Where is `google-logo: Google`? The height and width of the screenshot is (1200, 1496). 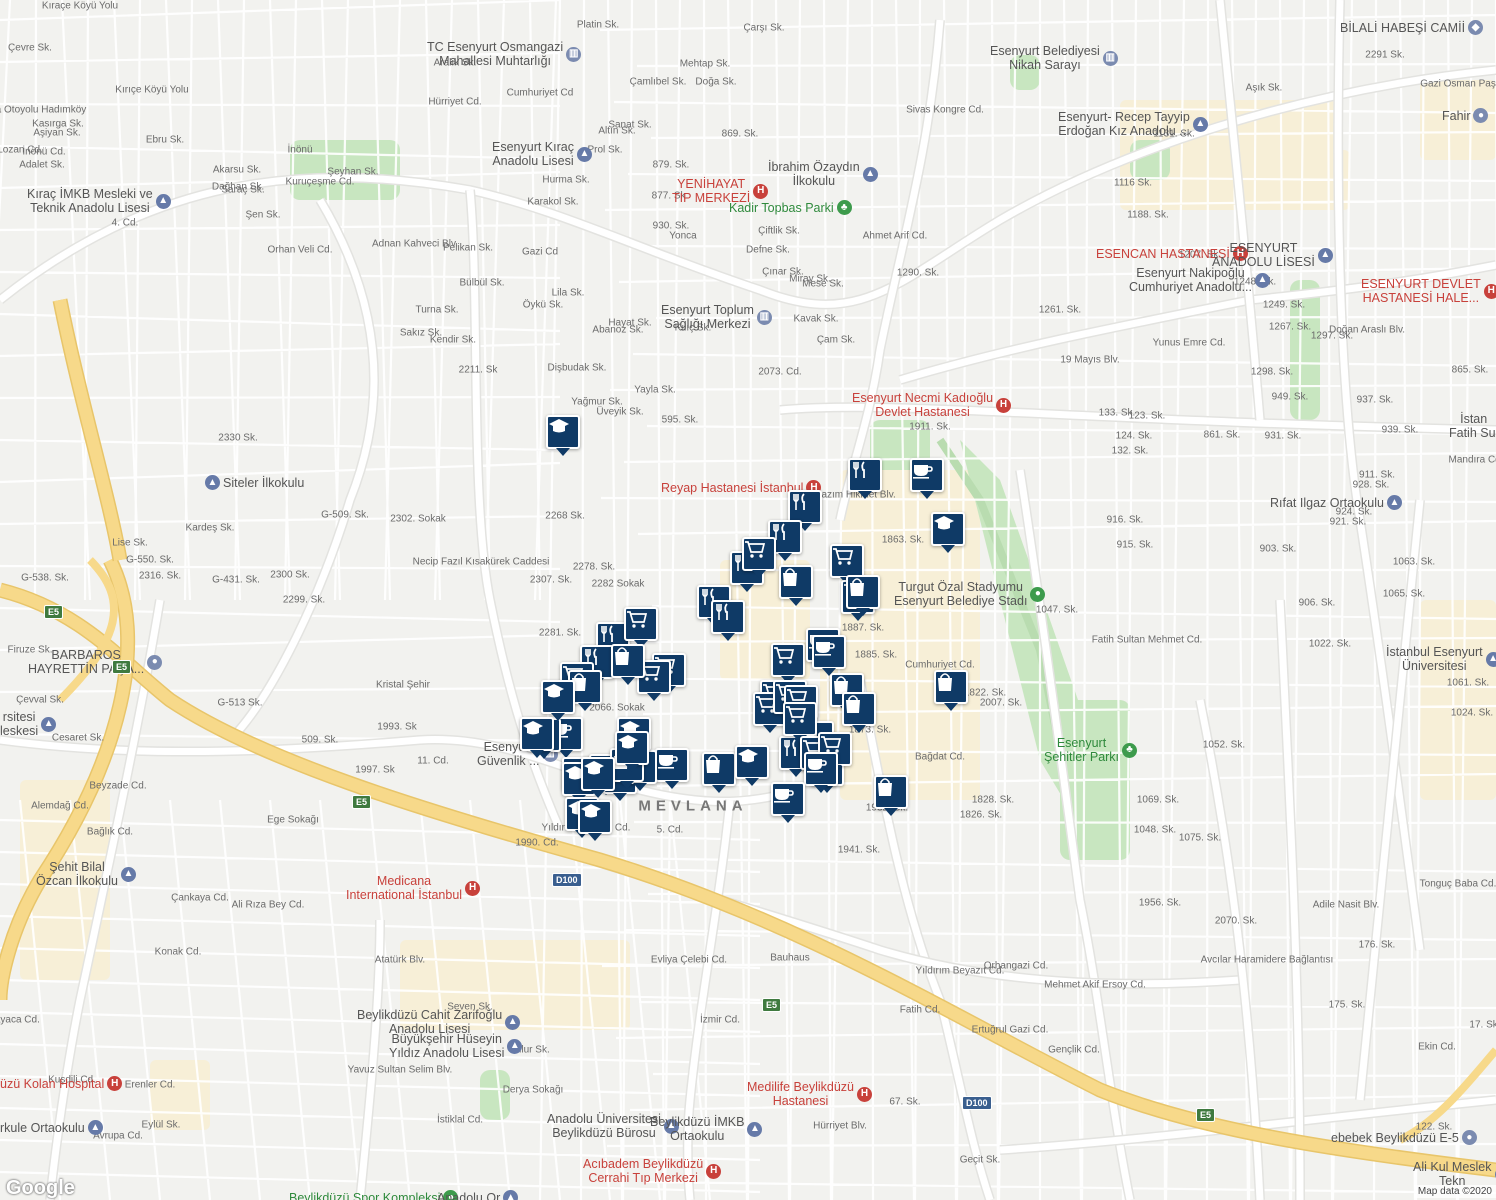
google-logo: Google is located at coordinates (40, 1188).